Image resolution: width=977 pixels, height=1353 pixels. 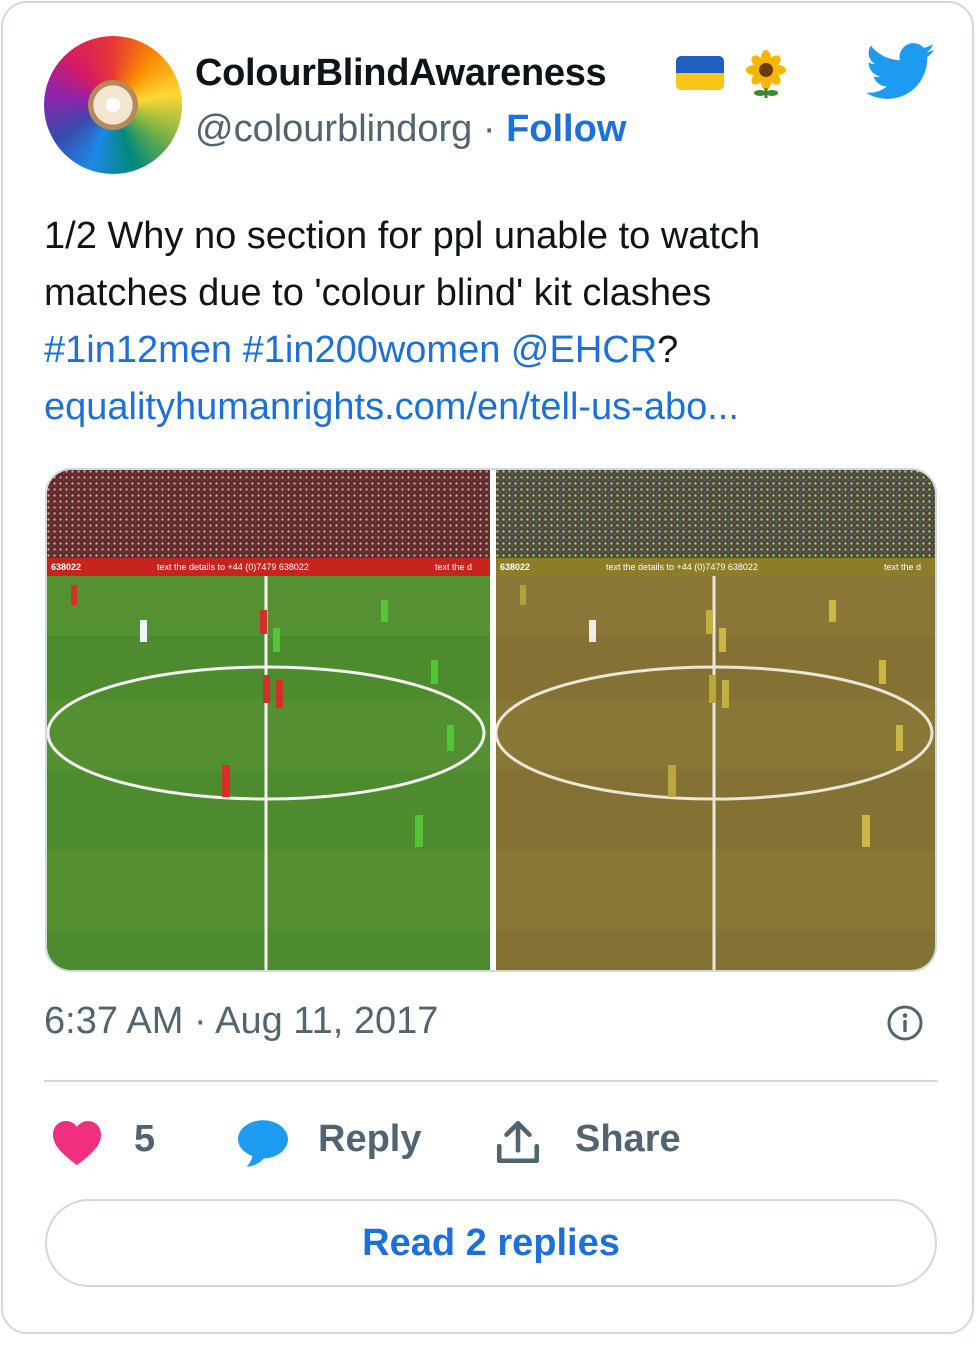 What do you see at coordinates (766, 74) in the screenshot?
I see `sunflower-icon` at bounding box center [766, 74].